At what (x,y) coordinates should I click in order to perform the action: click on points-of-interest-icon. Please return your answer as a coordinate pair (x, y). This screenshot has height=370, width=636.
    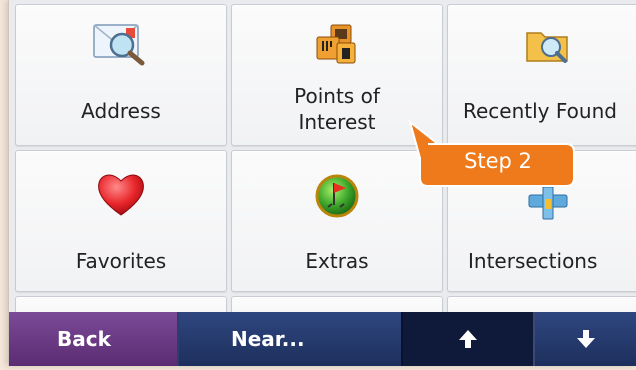
    Looking at the image, I should click on (336, 44).